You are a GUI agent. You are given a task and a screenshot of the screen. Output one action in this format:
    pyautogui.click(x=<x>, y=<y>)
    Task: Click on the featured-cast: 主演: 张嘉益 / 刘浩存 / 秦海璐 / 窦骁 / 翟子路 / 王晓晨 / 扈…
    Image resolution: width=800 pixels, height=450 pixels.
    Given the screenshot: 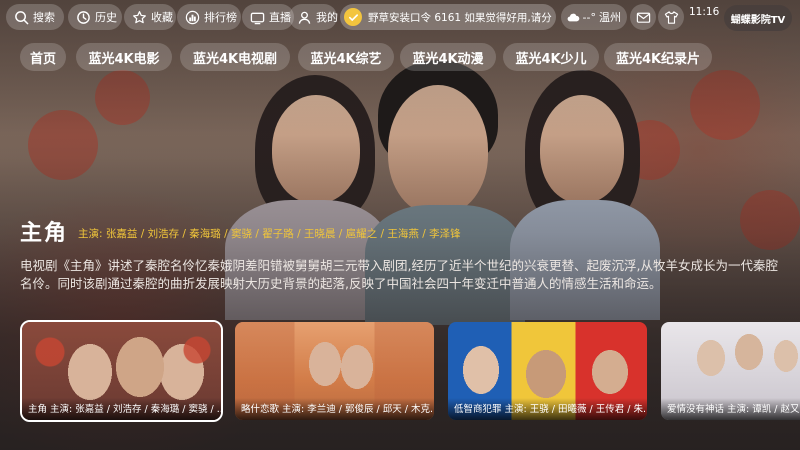 What is the action you would take?
    pyautogui.click(x=269, y=234)
    